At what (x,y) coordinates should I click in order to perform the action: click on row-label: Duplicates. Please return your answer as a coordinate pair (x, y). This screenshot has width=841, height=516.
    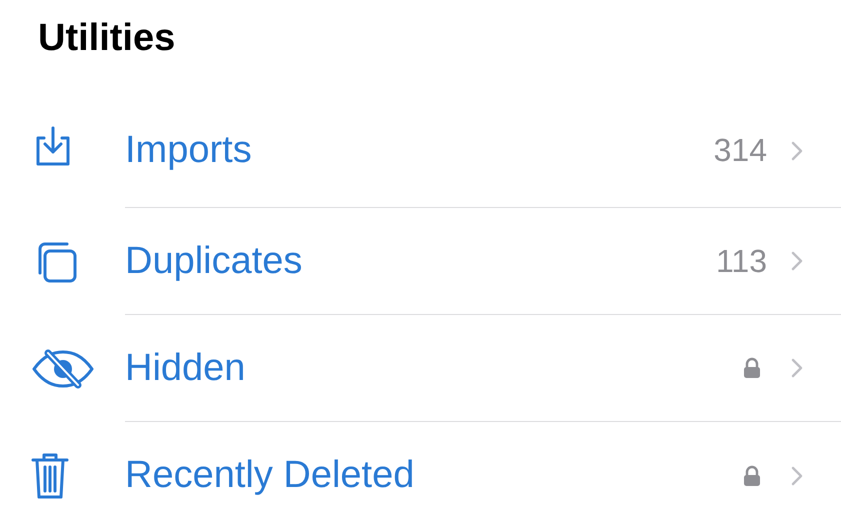
    Looking at the image, I should click on (213, 261).